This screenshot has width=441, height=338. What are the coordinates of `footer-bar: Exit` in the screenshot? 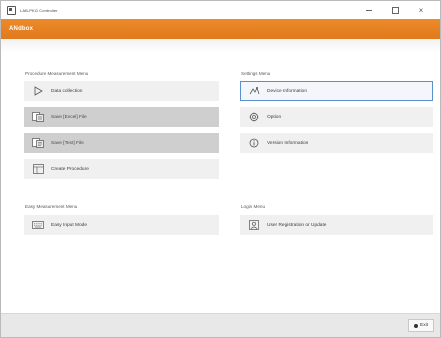 It's located at (220, 325).